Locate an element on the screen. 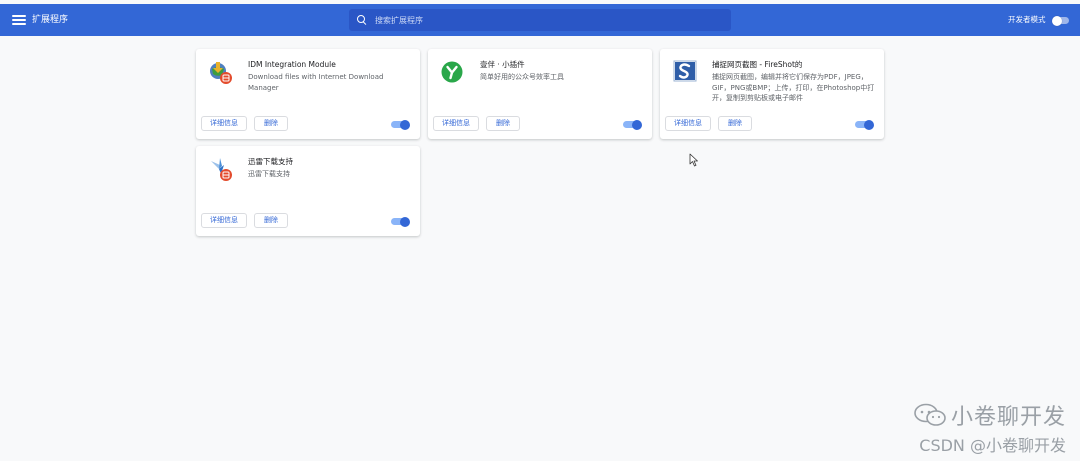 The width and height of the screenshot is (1080, 461). developer-mode-label: 开发者模式 is located at coordinates (1027, 19).